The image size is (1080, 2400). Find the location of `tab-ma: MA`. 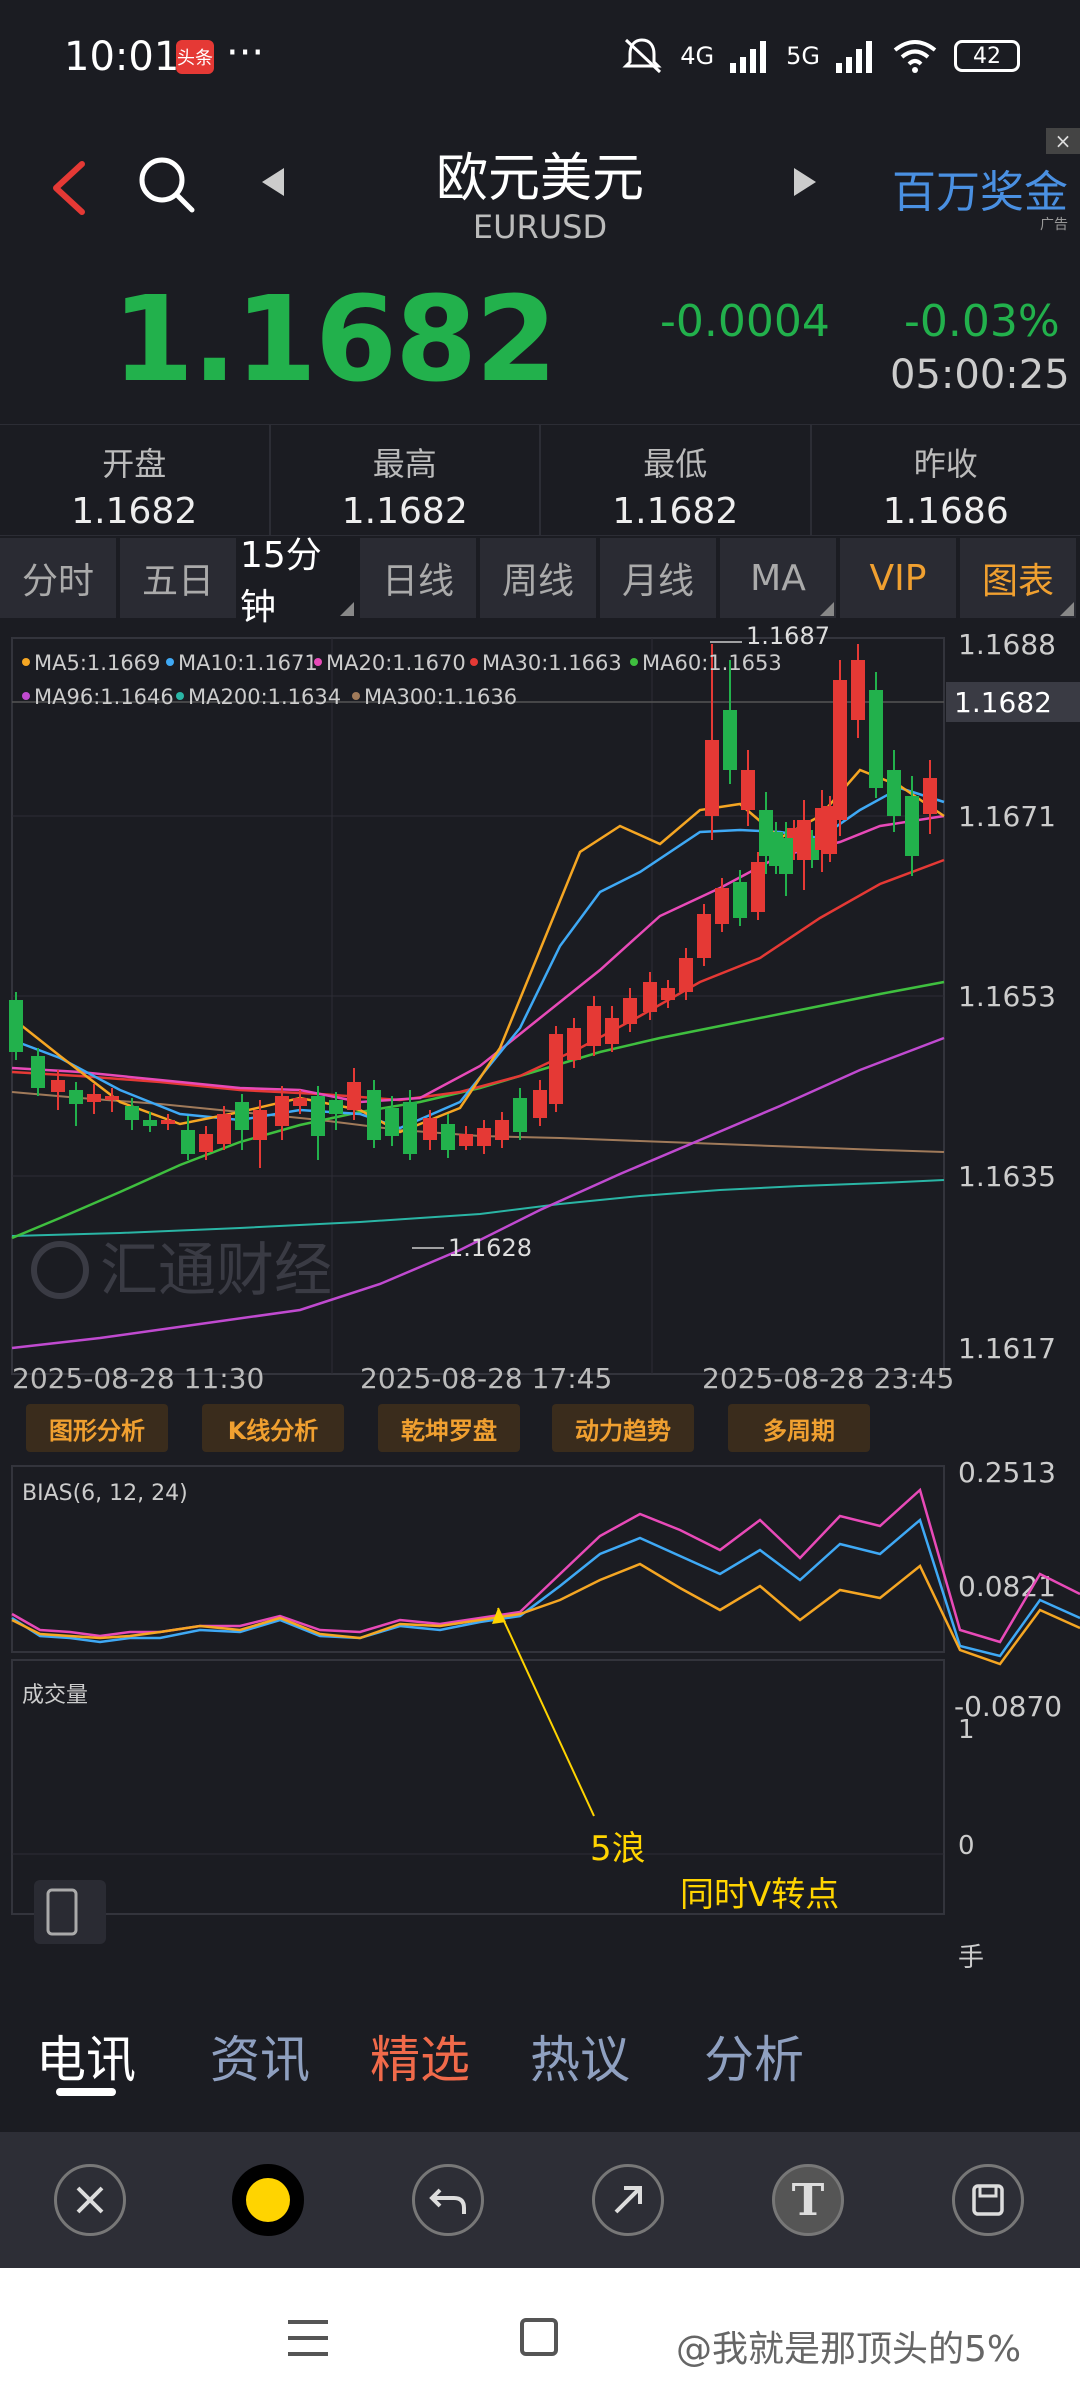

tab-ma: MA is located at coordinates (778, 578).